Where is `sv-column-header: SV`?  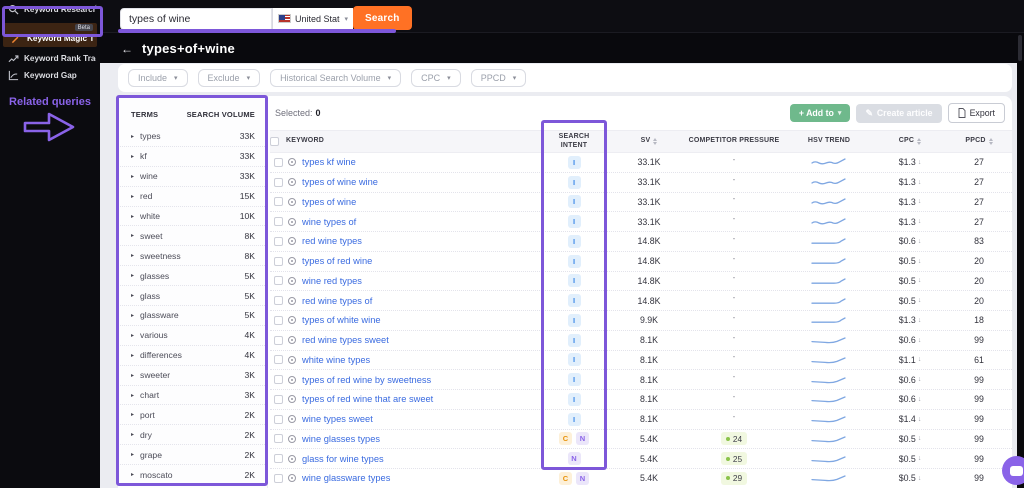
sv-column-header: SV is located at coordinates (649, 141).